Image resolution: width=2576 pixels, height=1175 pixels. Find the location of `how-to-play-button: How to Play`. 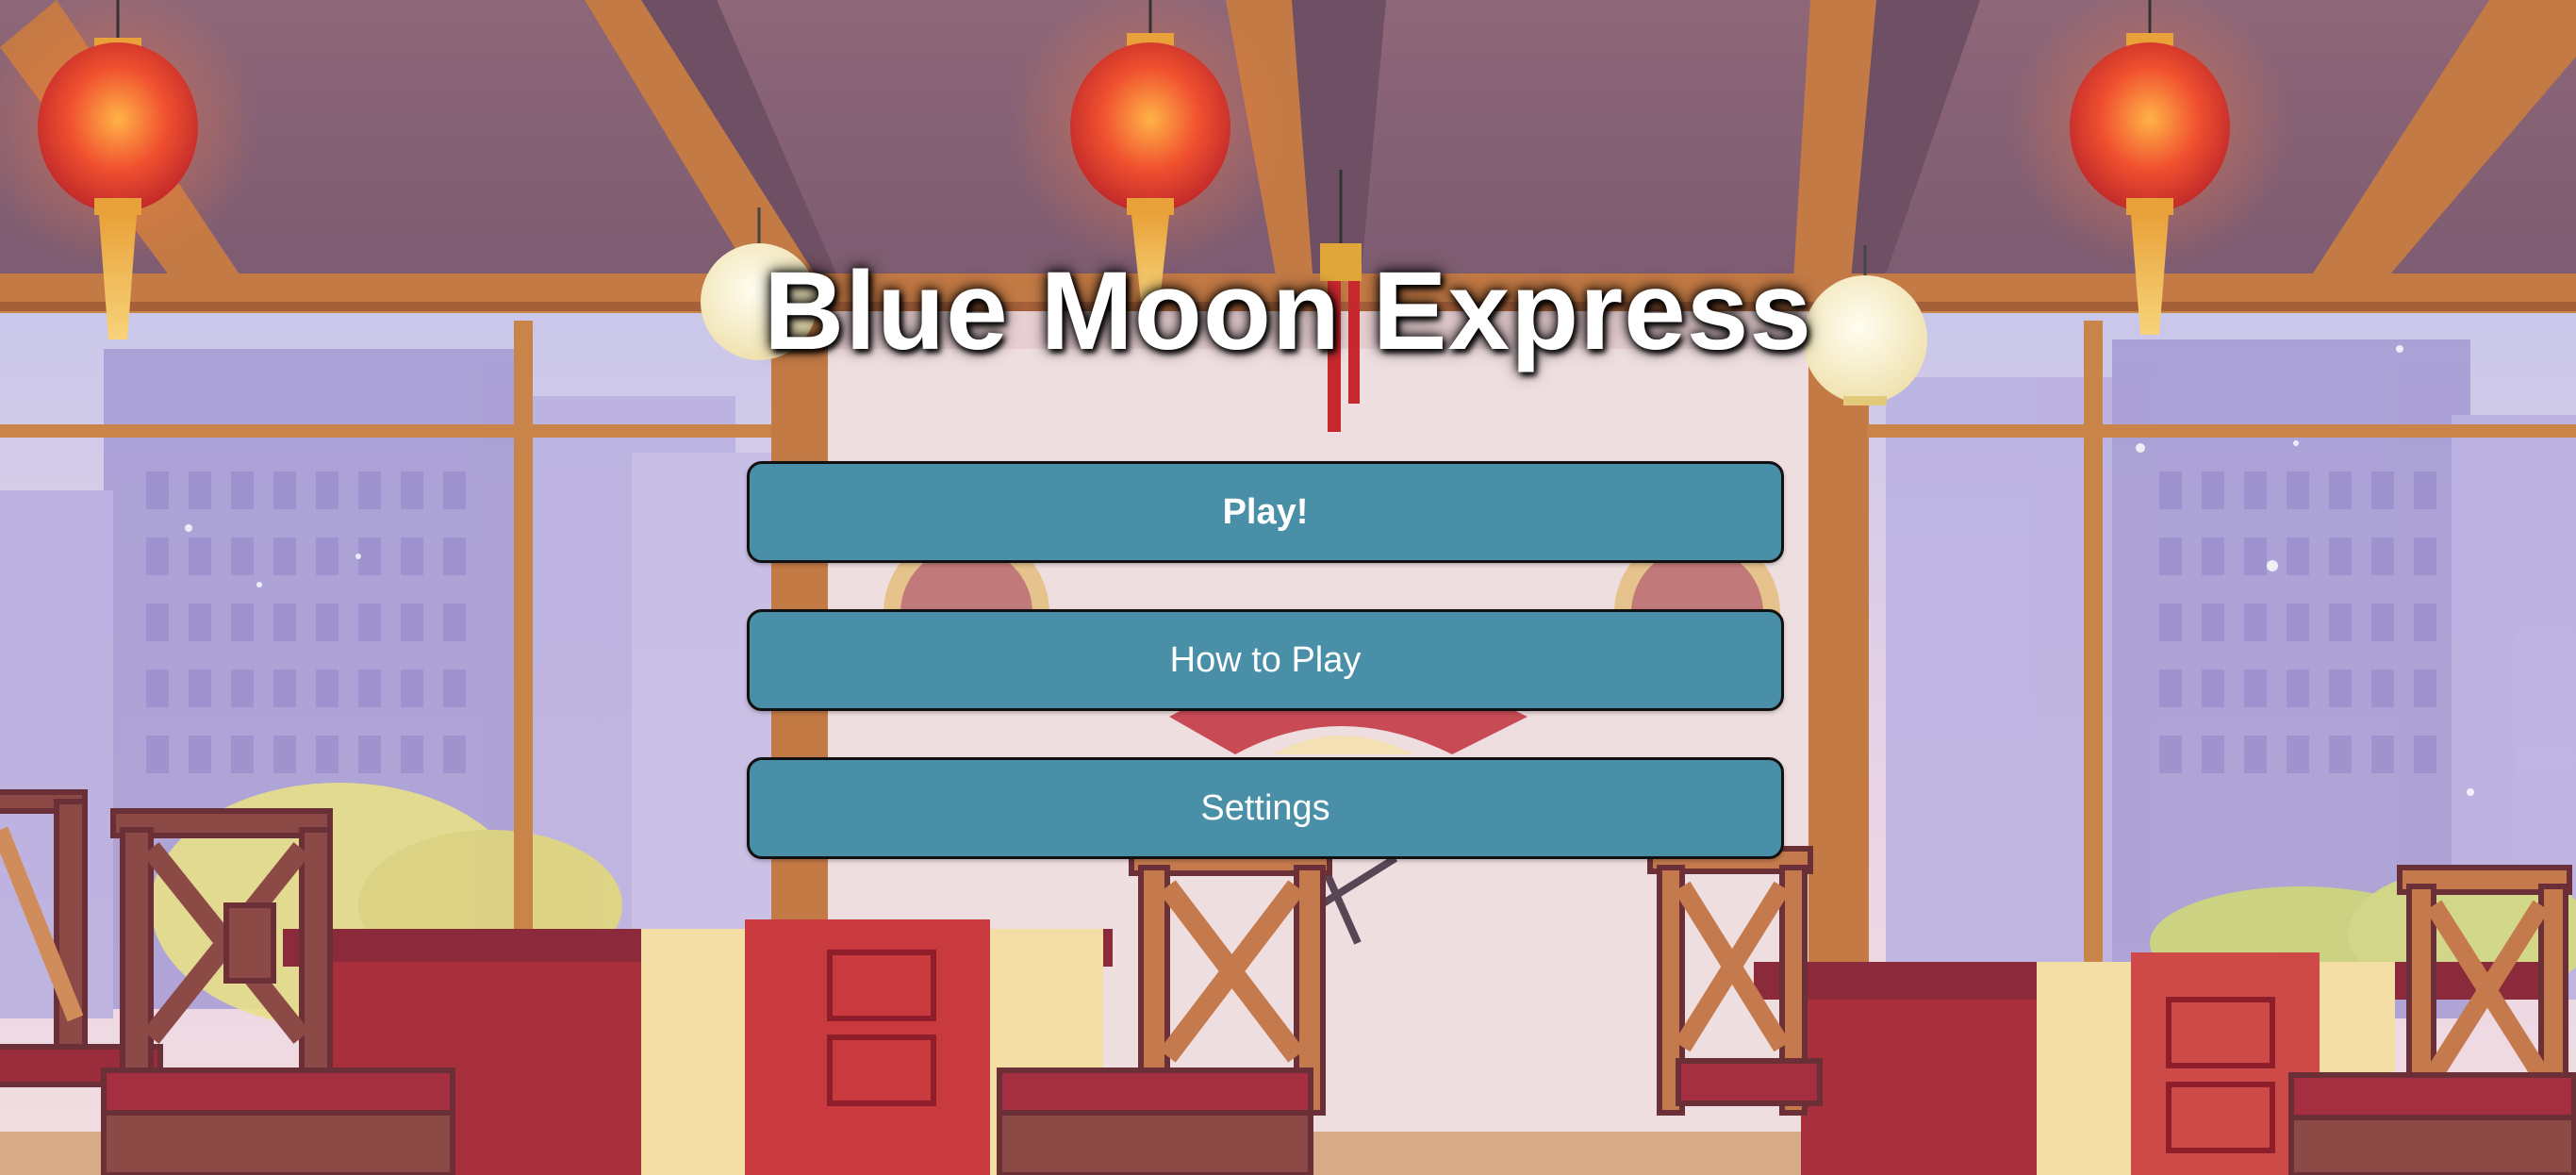

how-to-play-button: How to Play is located at coordinates (1265, 660).